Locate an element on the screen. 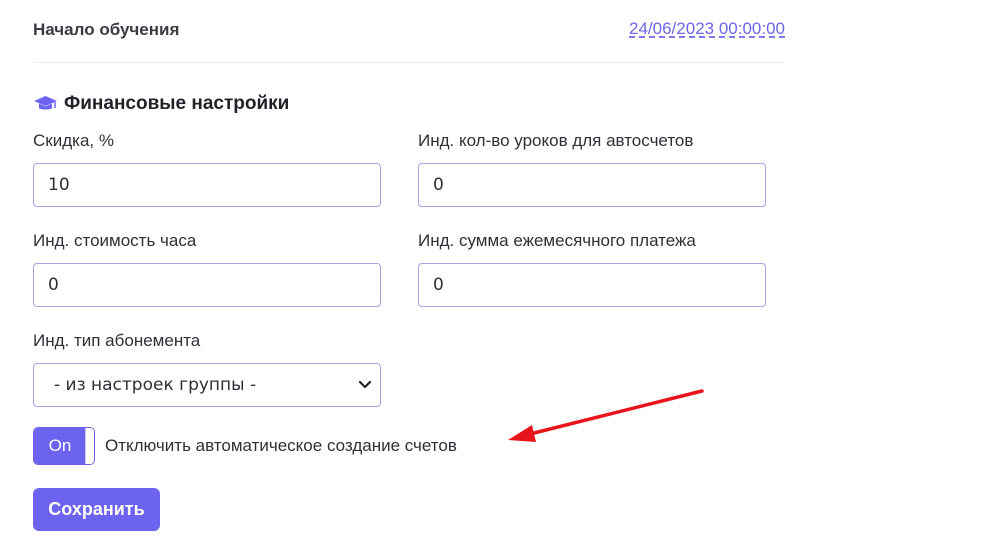 The width and height of the screenshot is (982, 560). finance-settings-title: Финансовые настройки is located at coordinates (177, 103).